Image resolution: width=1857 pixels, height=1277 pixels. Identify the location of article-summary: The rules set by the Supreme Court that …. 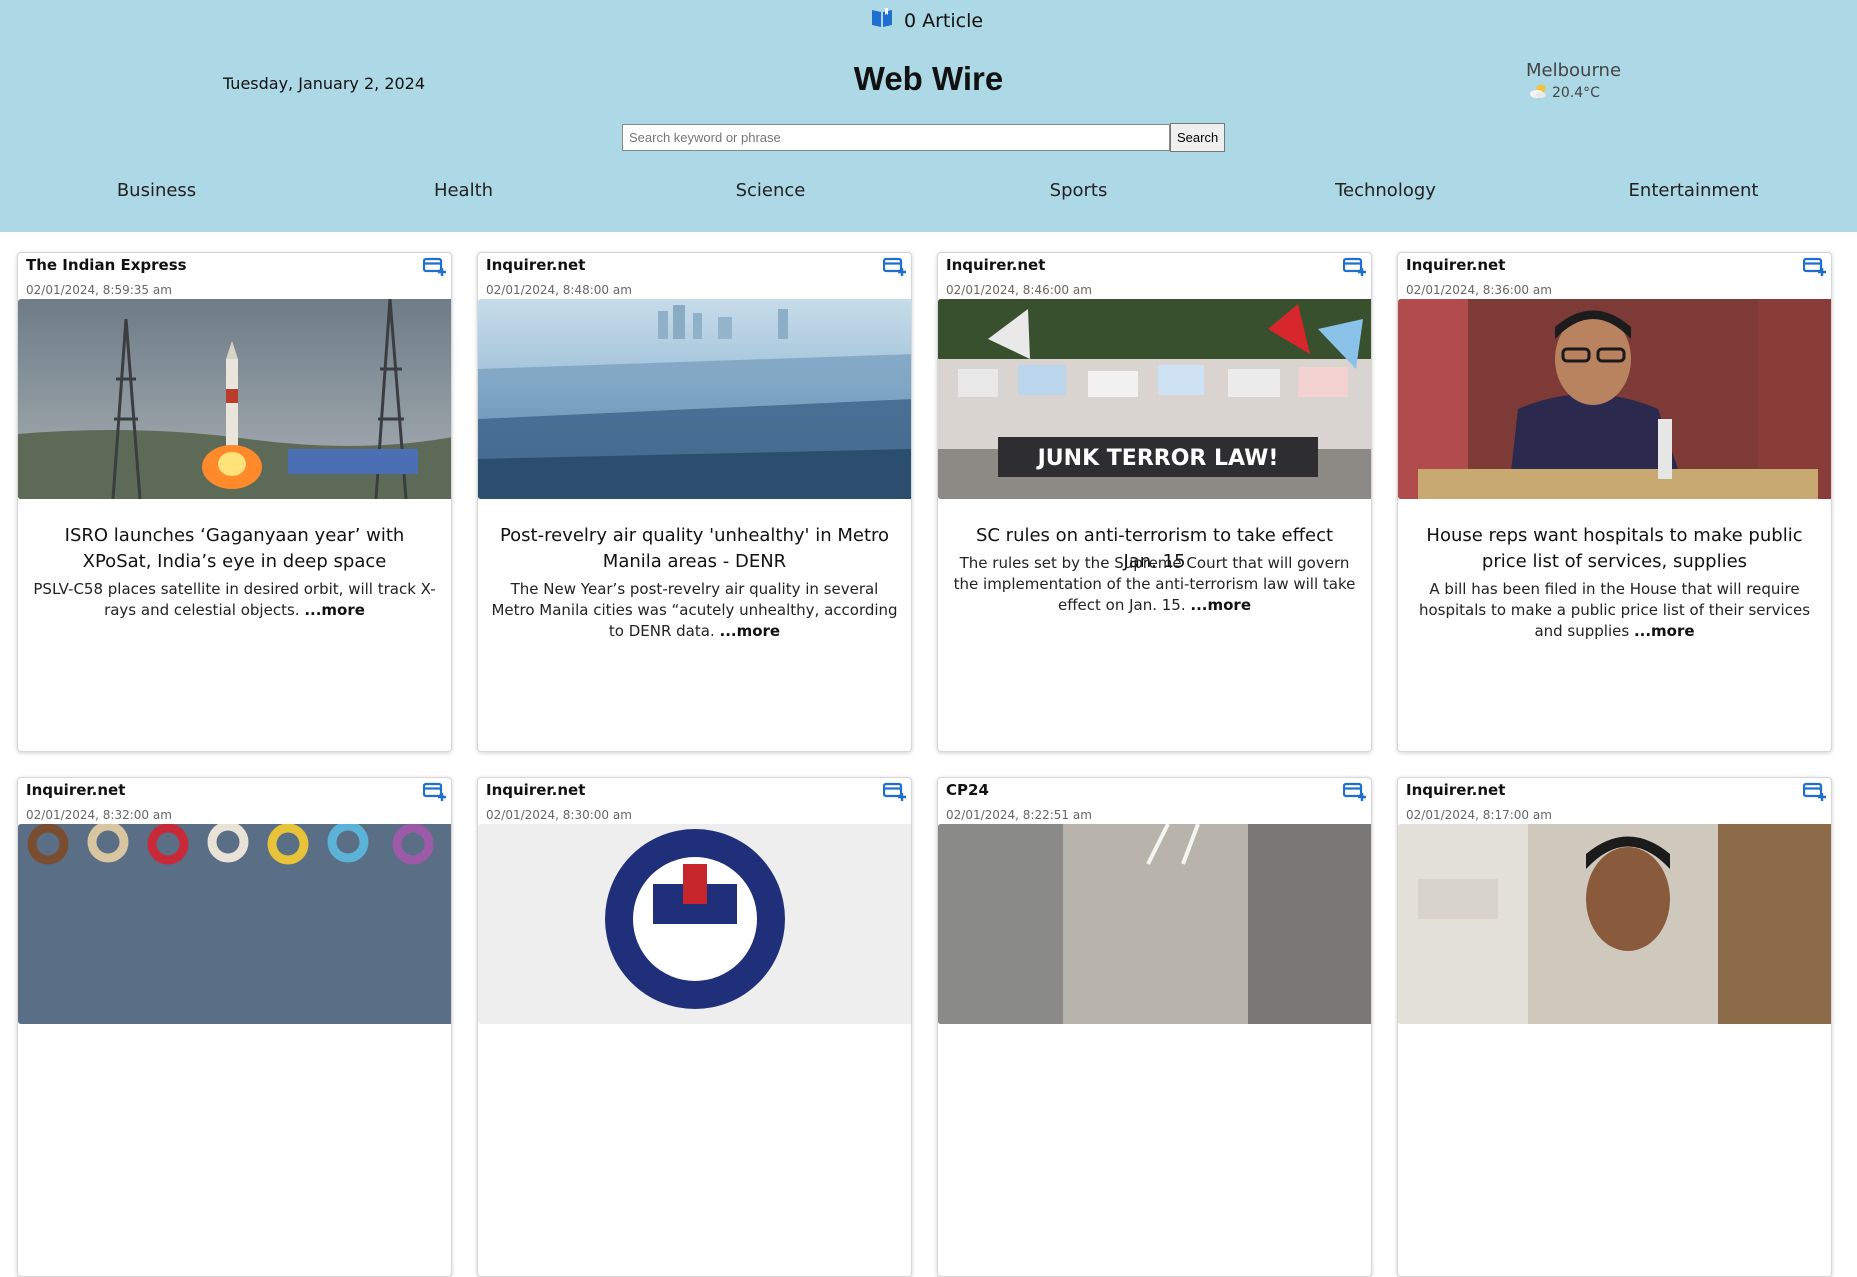
(1154, 584).